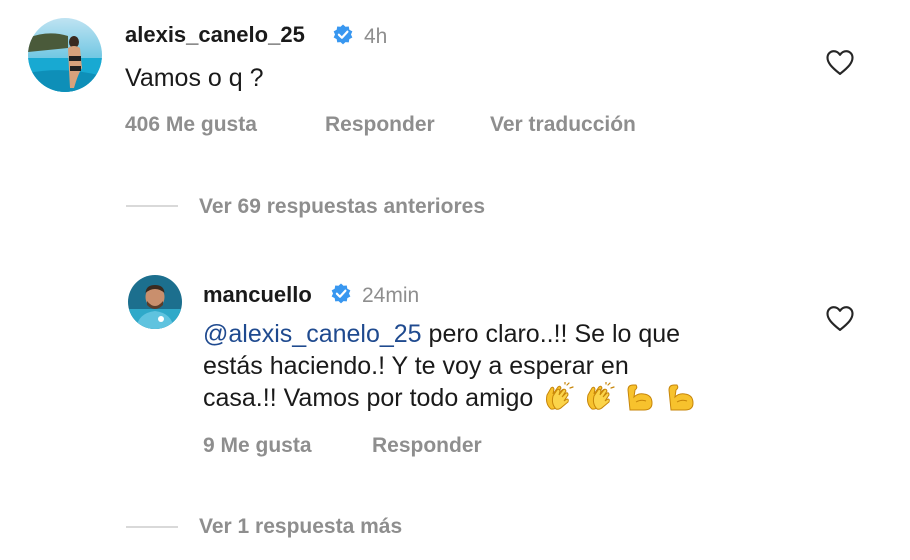 The image size is (910, 560). Describe the element at coordinates (618, 397) in the screenshot. I see `emoji-group` at that location.